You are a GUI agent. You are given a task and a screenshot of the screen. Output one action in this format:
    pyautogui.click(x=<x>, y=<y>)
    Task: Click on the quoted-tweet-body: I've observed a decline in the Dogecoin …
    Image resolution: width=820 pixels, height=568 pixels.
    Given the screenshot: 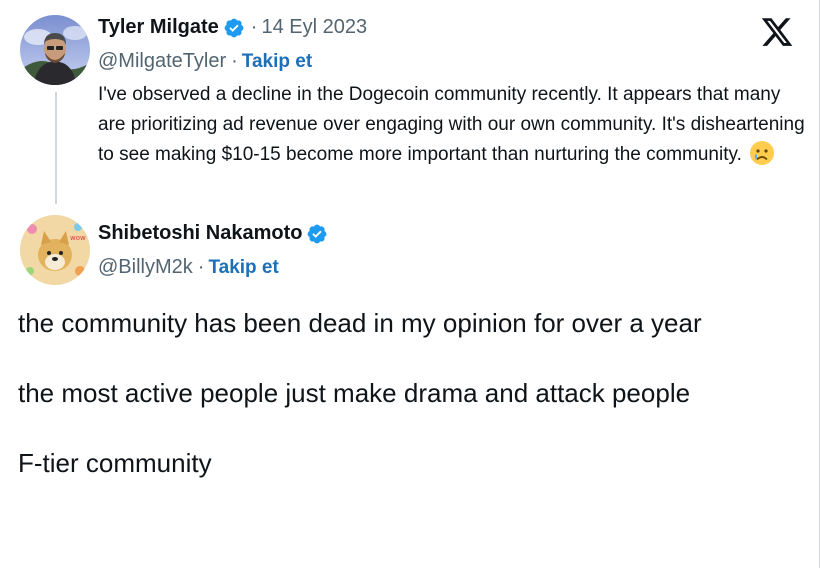 What is the action you would take?
    pyautogui.click(x=451, y=124)
    